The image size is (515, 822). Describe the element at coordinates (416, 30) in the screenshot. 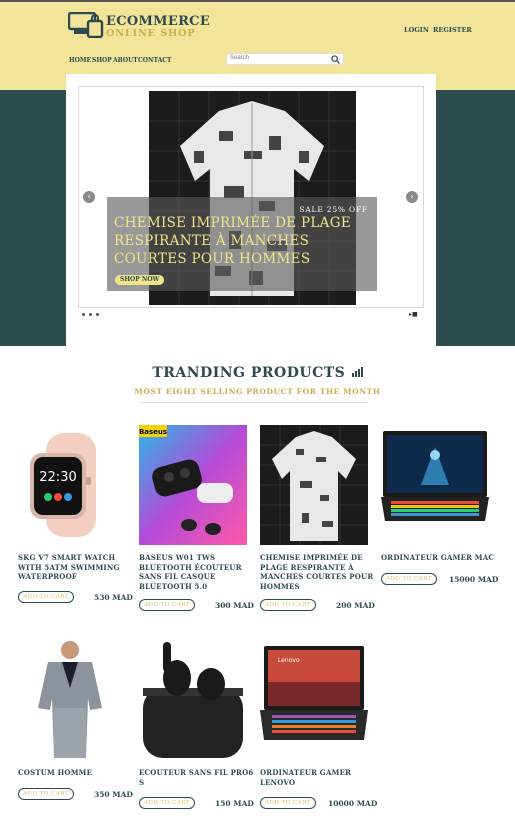

I see `login-link: LOGIN` at that location.